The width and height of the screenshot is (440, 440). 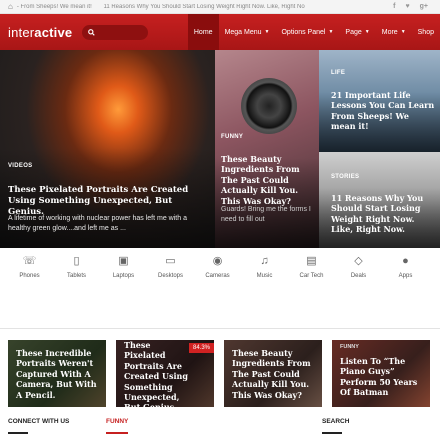 What do you see at coordinates (243, 32) in the screenshot?
I see `nav-label: Mega Menu` at bounding box center [243, 32].